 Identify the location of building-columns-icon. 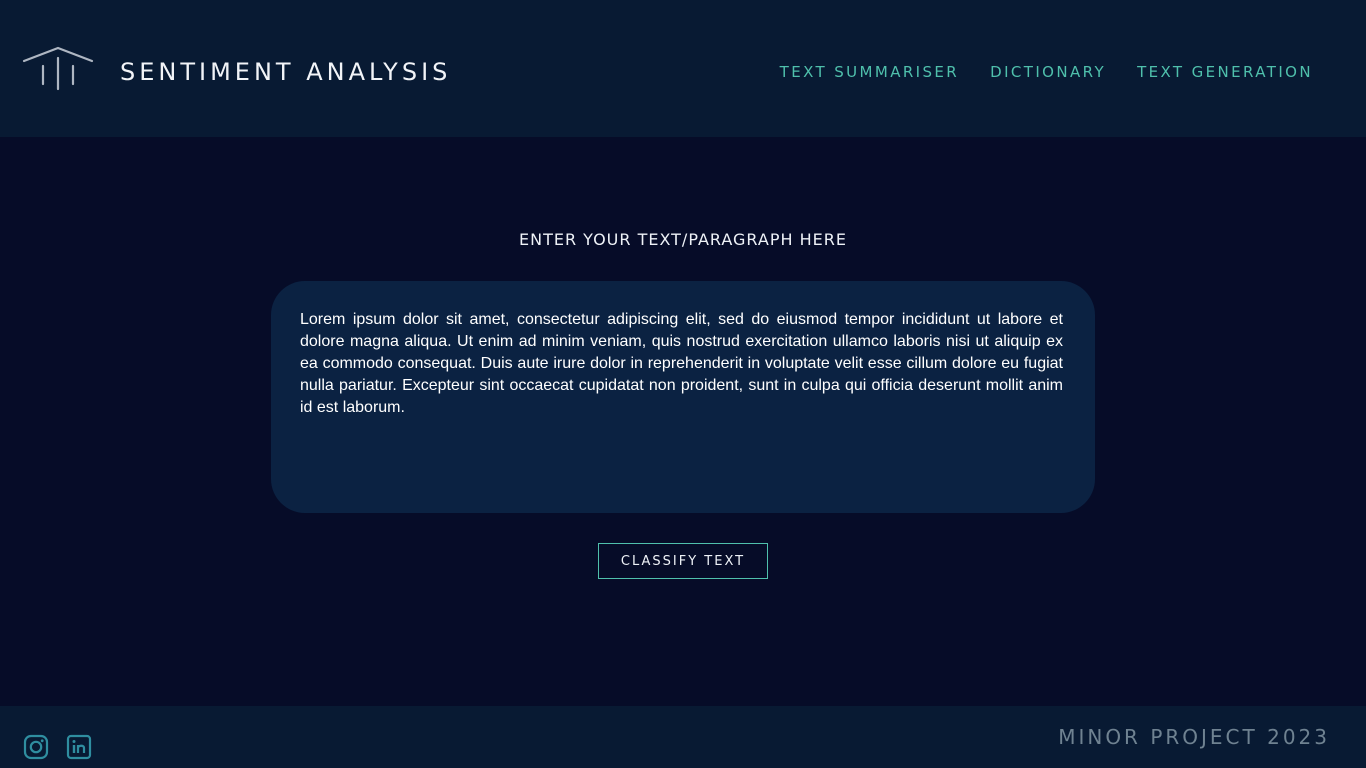
(58, 69).